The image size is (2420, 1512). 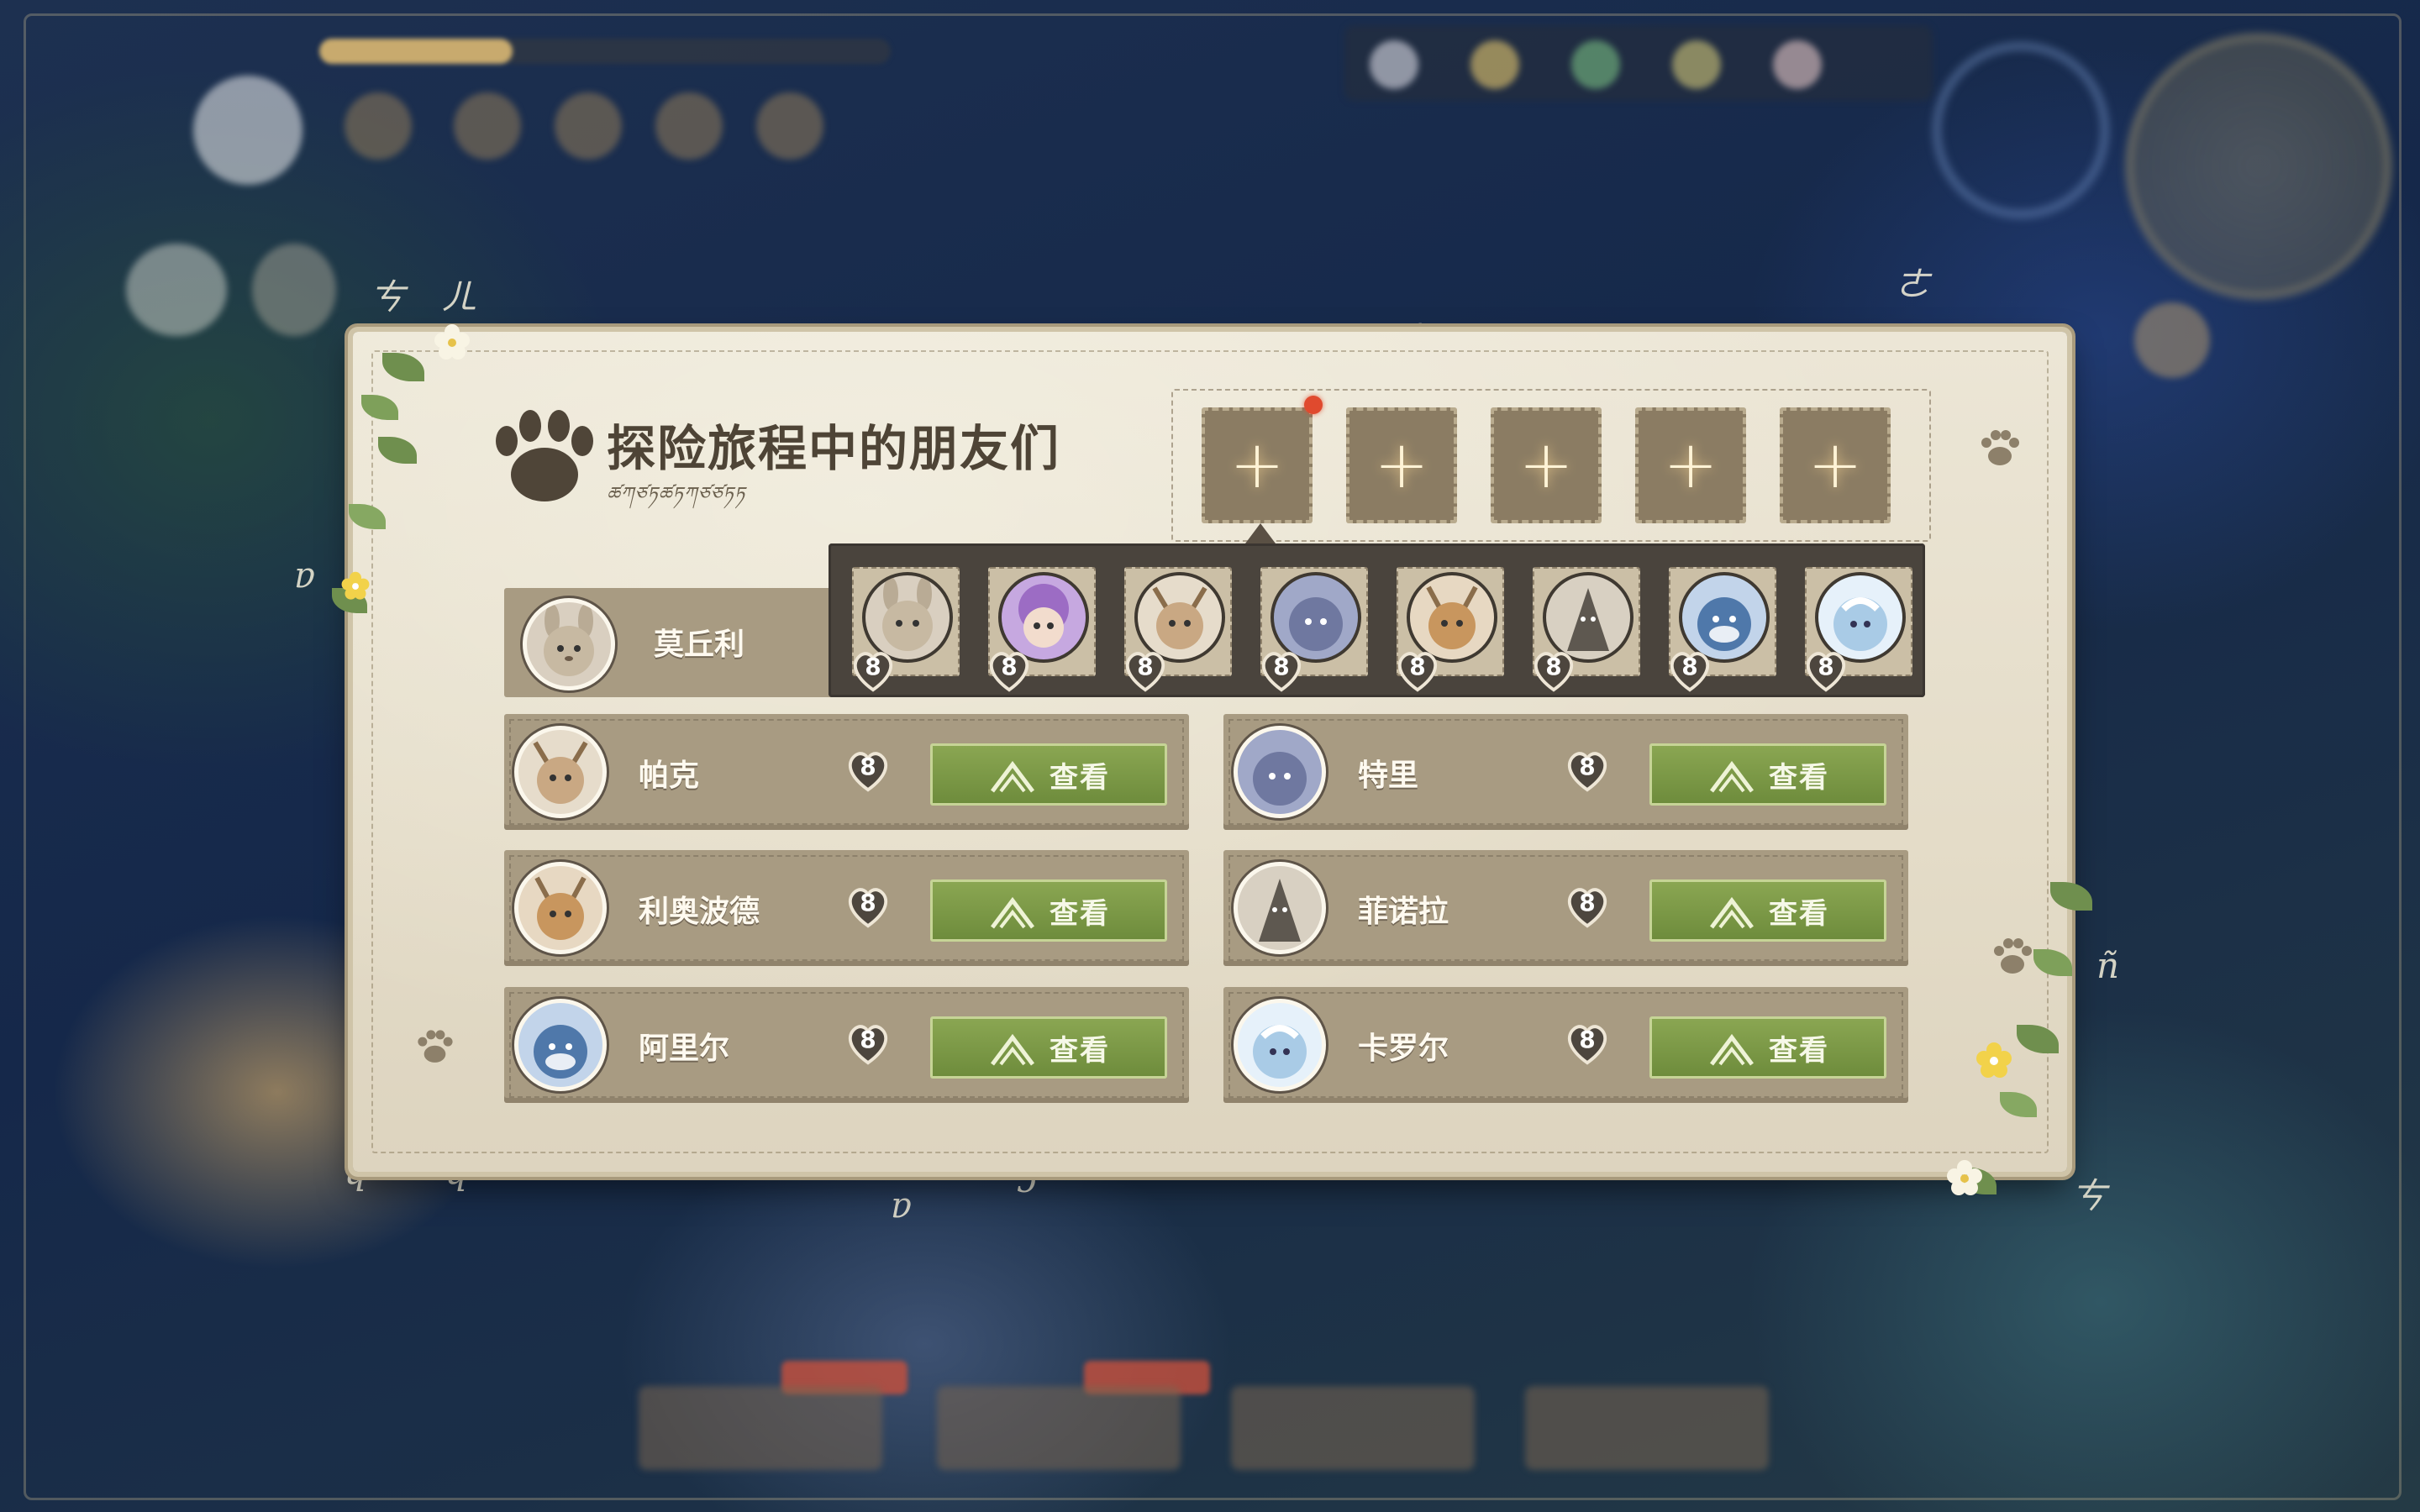 I want to click on rune-glyph: ㄦ, so click(x=459, y=297).